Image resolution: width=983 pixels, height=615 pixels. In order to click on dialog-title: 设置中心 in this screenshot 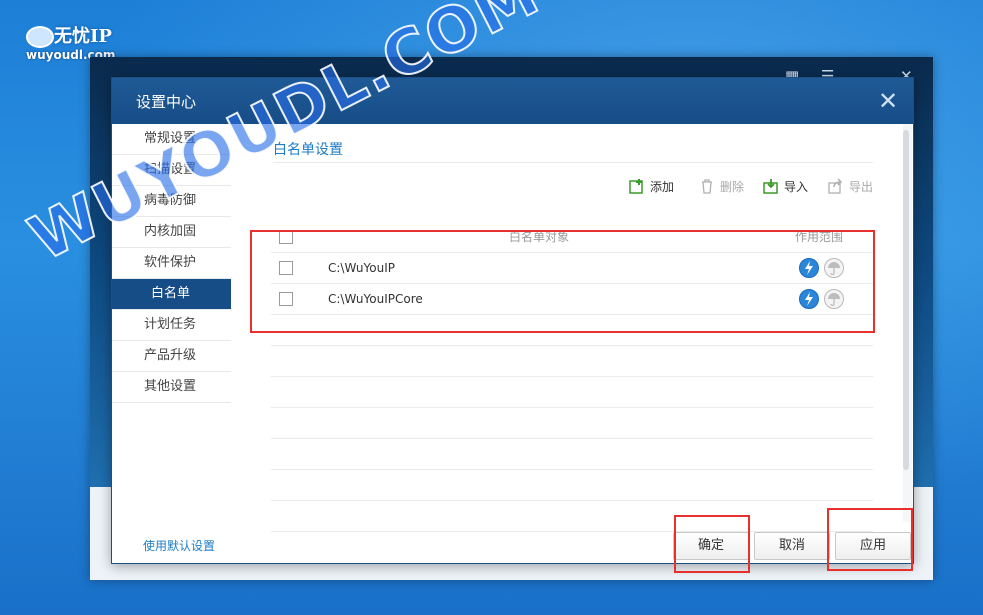, I will do `click(166, 102)`.